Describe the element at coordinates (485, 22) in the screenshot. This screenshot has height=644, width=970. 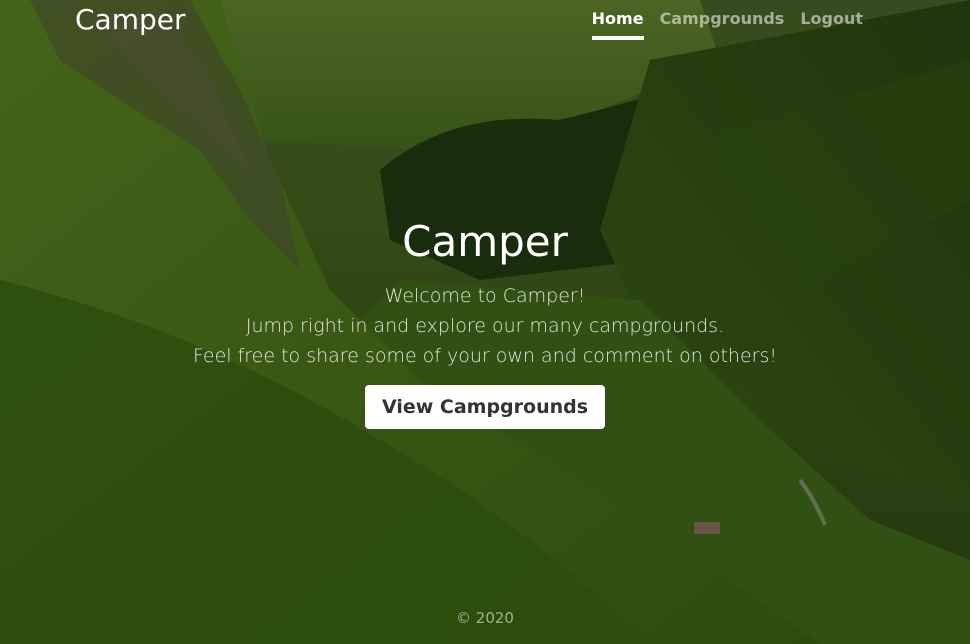
I see `top-navbar: Camper Home Campgrounds Logout` at that location.